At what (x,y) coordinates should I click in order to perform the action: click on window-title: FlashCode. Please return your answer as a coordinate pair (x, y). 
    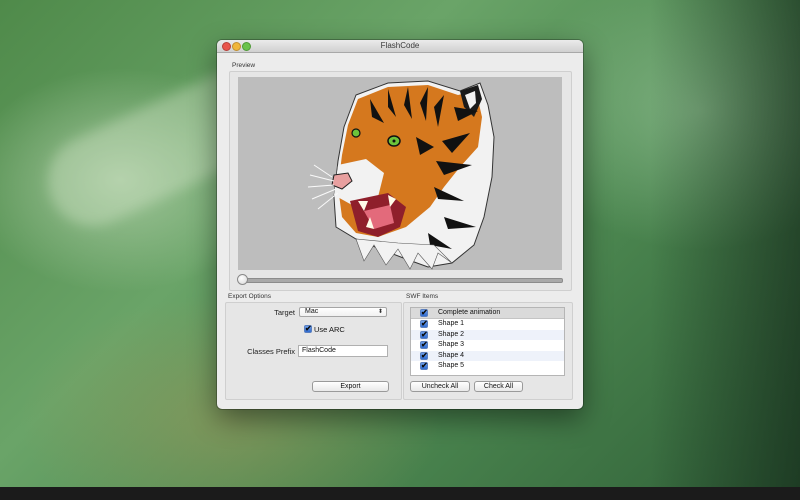
    Looking at the image, I should click on (400, 45).